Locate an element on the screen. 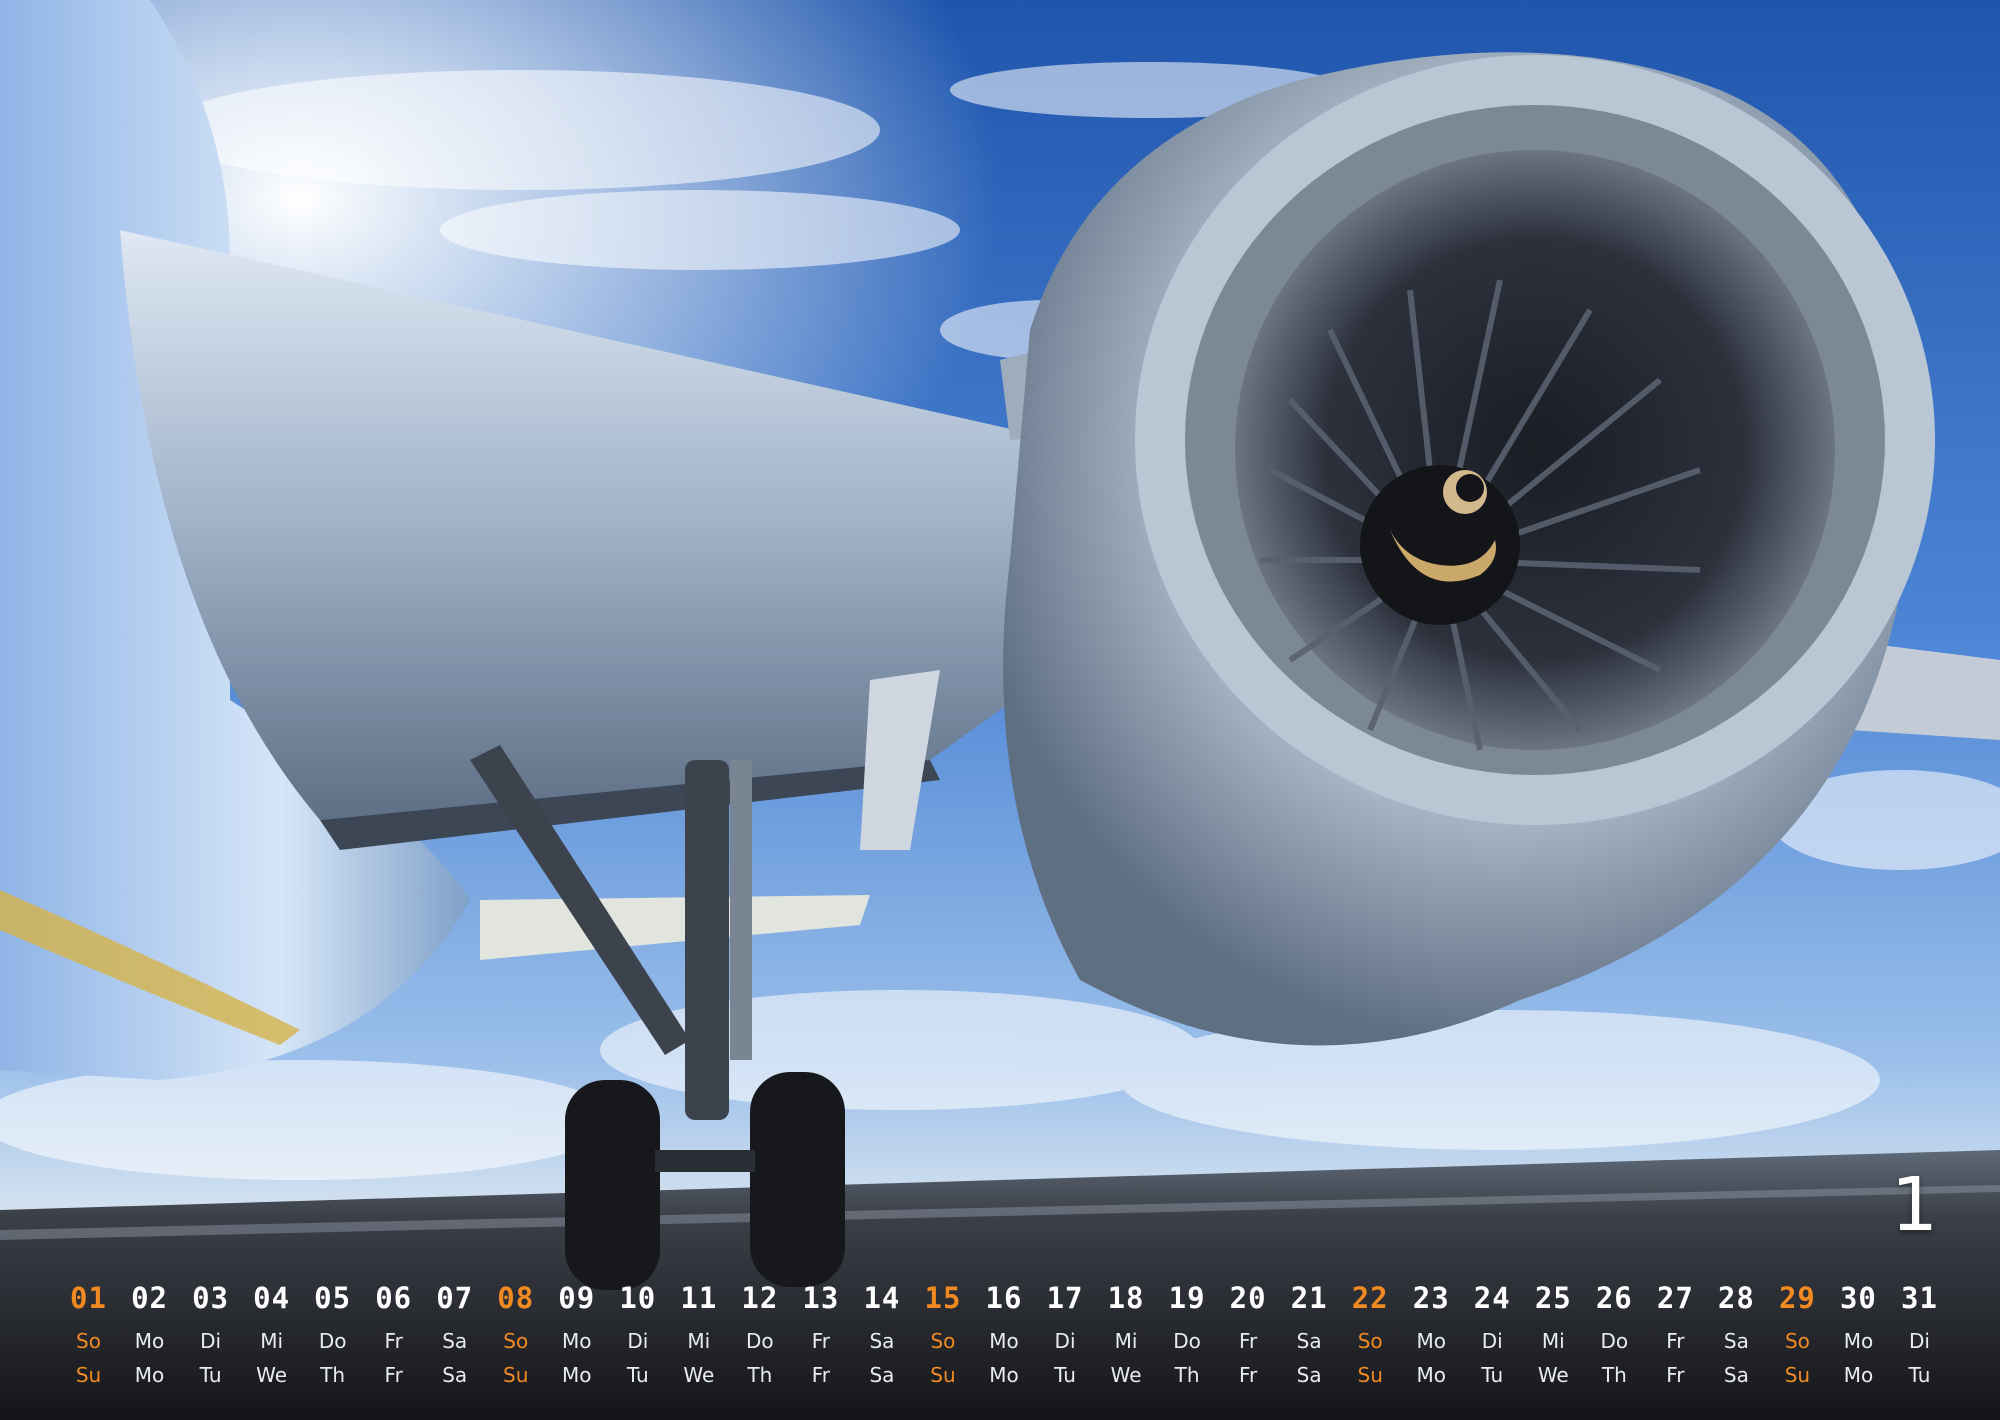 Image resolution: width=2000 pixels, height=1420 pixels. day-number-11: 11 is located at coordinates (699, 1298).